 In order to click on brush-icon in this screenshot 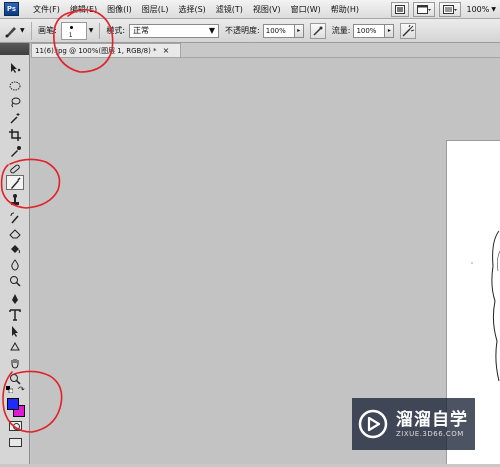, I will do `click(15, 183)`.